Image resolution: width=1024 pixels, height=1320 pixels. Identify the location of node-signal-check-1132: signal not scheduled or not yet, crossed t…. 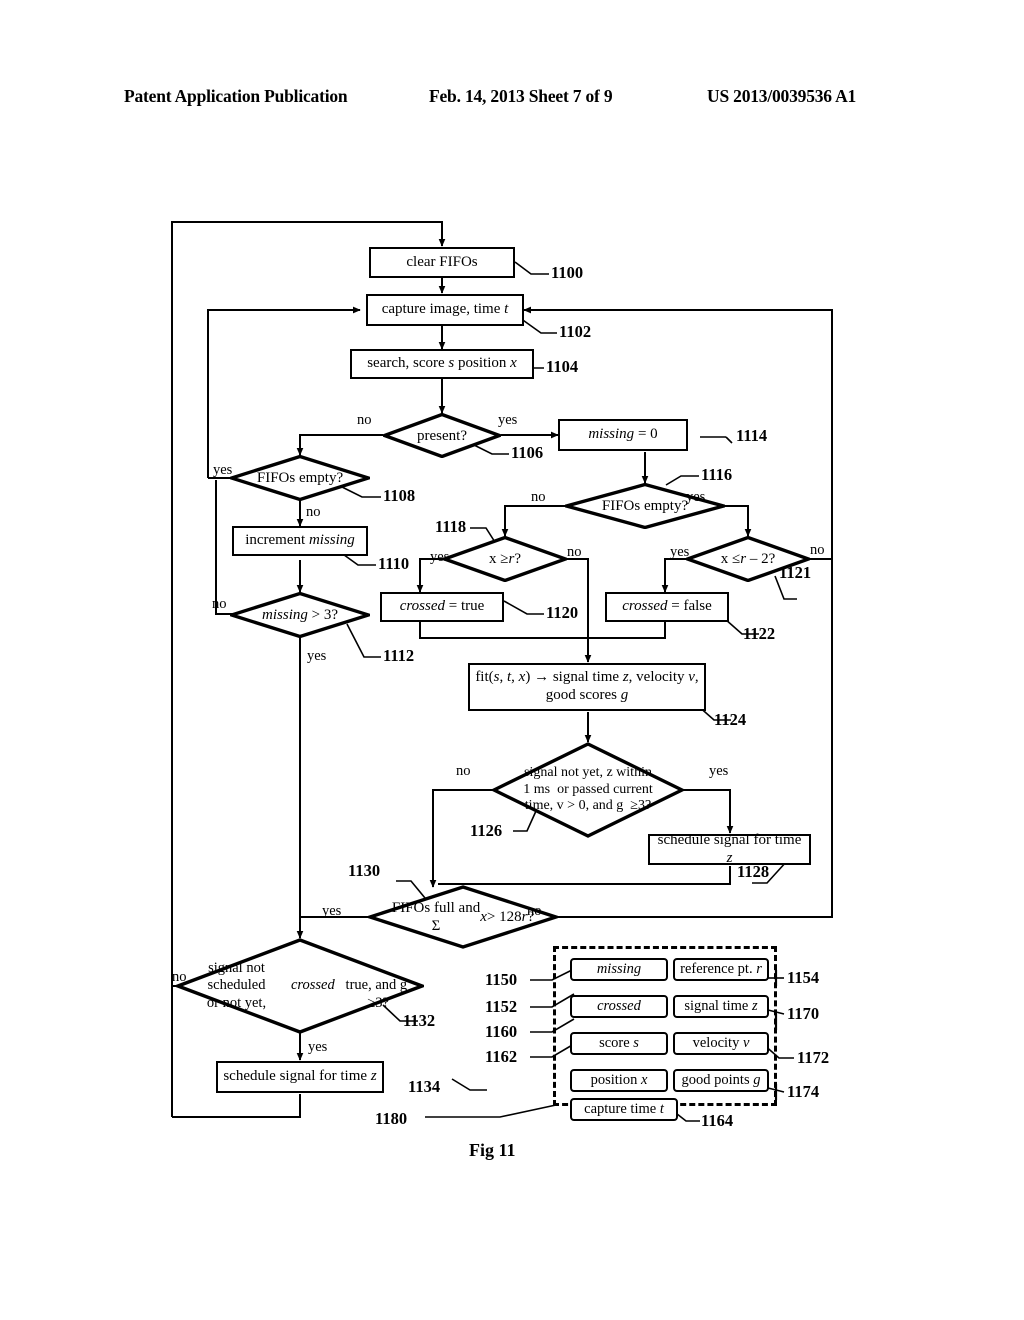
(300, 986).